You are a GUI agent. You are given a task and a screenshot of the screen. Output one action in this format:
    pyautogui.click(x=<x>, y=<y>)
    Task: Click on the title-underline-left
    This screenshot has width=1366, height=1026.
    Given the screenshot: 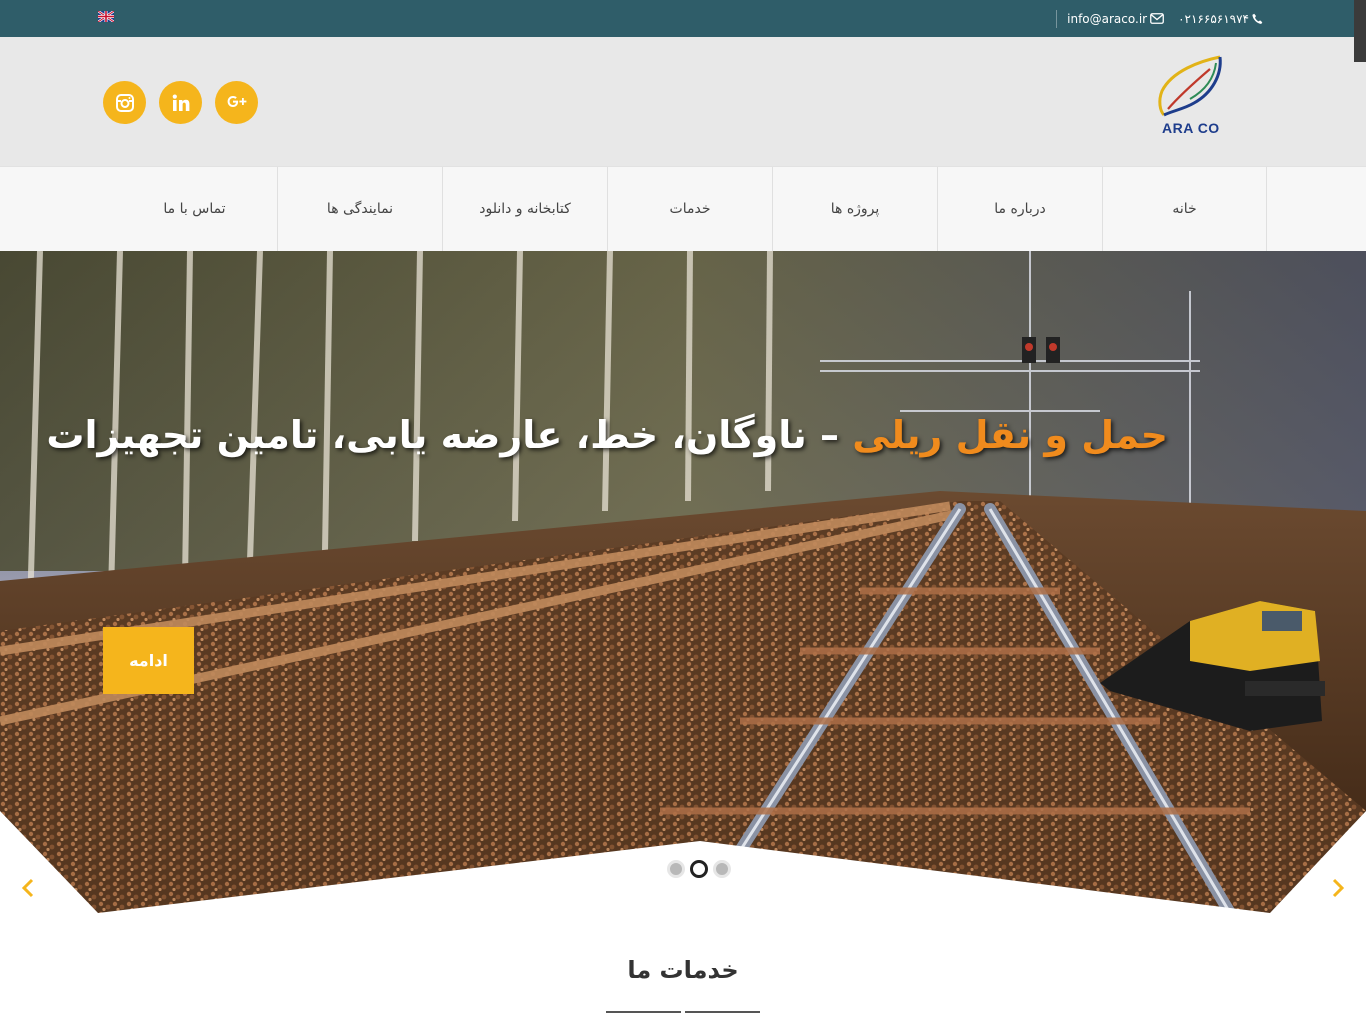 What is the action you would take?
    pyautogui.click(x=643, y=1012)
    